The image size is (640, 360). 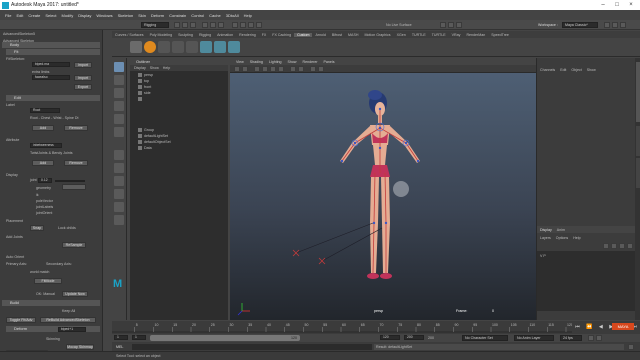 What do you see at coordinates (237, 69) in the screenshot?
I see `camera-attr-icon` at bounding box center [237, 69].